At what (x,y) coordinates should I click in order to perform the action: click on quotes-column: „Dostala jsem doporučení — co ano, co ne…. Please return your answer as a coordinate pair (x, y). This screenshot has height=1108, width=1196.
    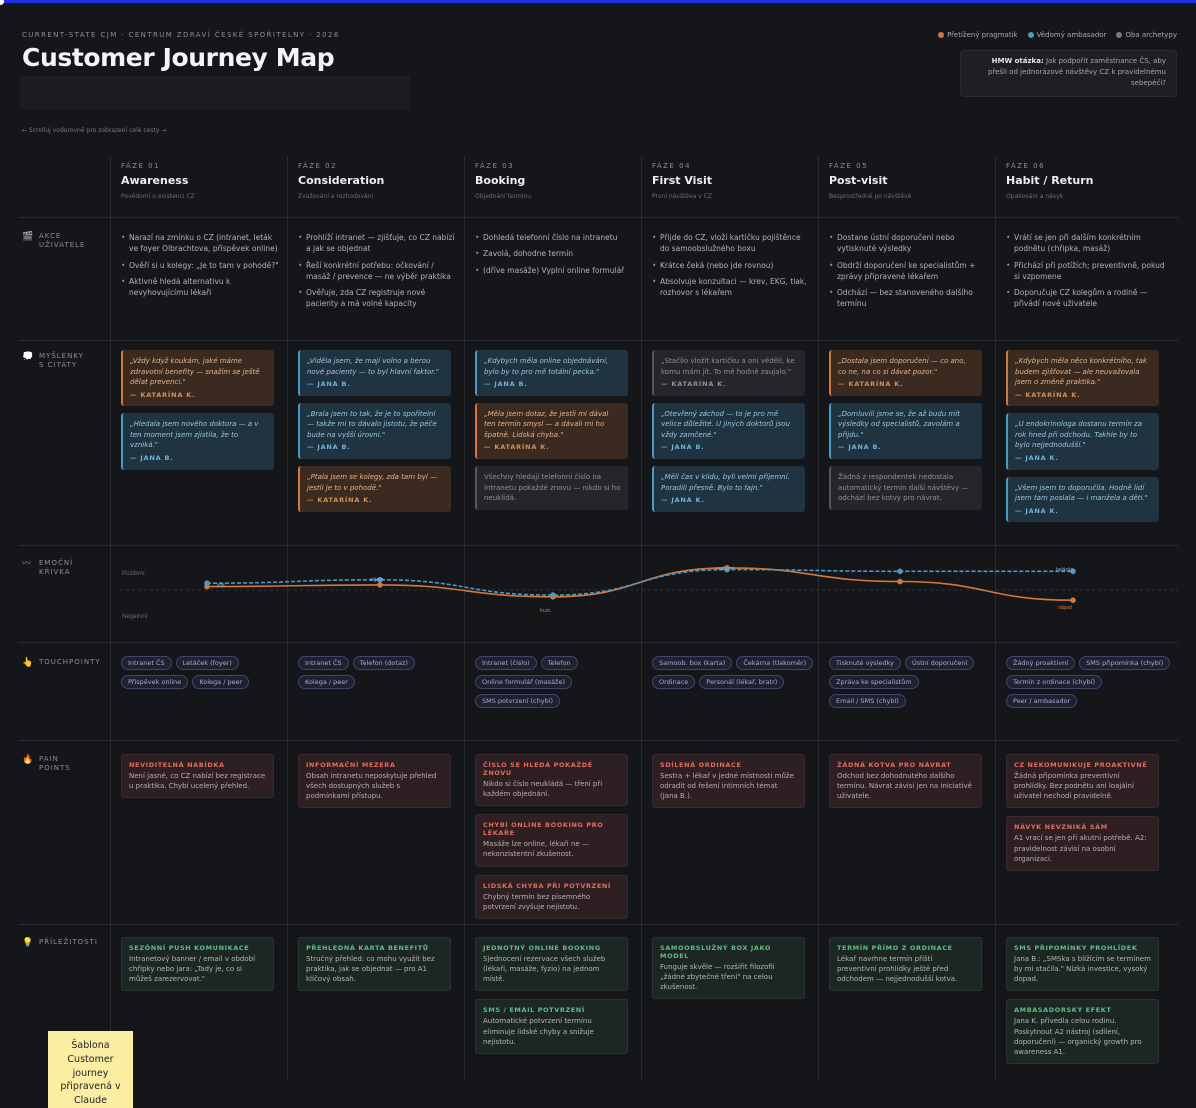
    Looking at the image, I should click on (905, 433).